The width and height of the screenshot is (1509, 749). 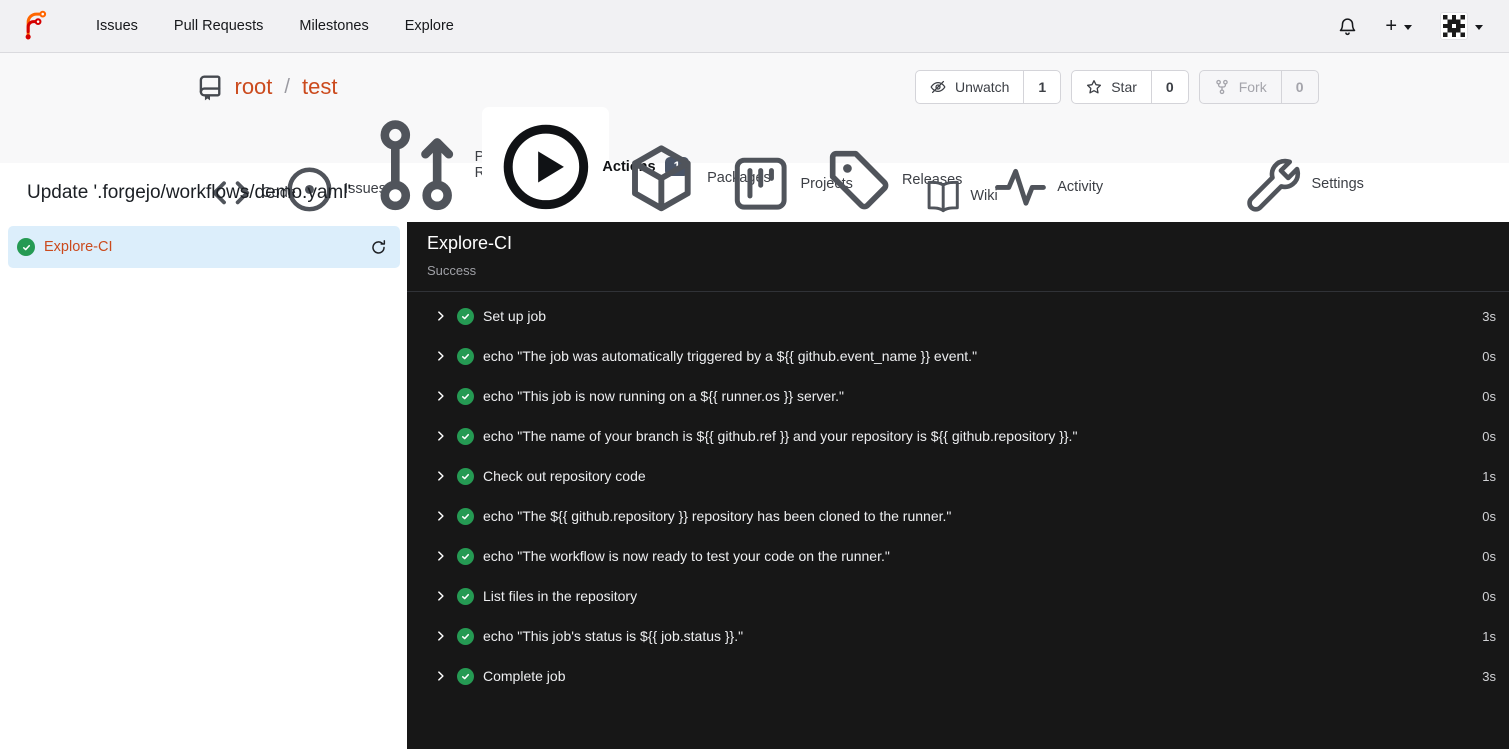 I want to click on star-icon, so click(x=1094, y=87).